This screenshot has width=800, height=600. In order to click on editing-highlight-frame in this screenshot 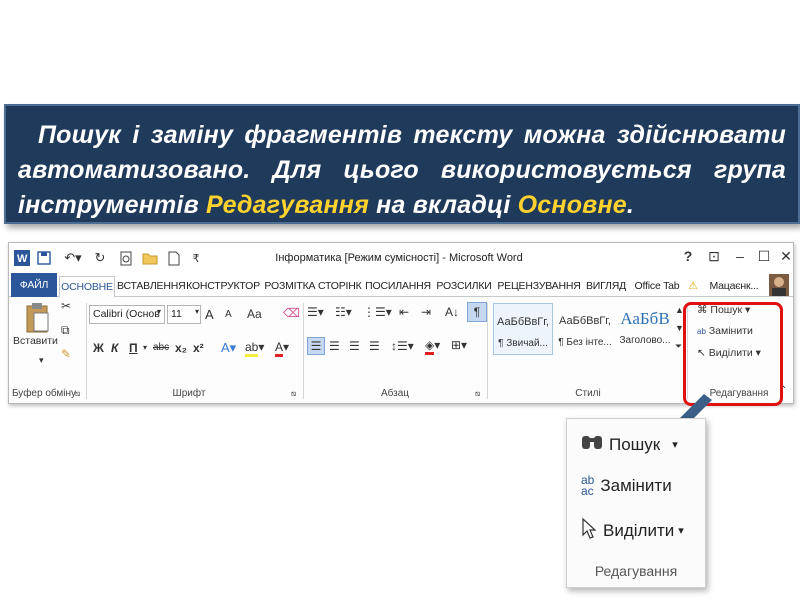, I will do `click(733, 354)`.